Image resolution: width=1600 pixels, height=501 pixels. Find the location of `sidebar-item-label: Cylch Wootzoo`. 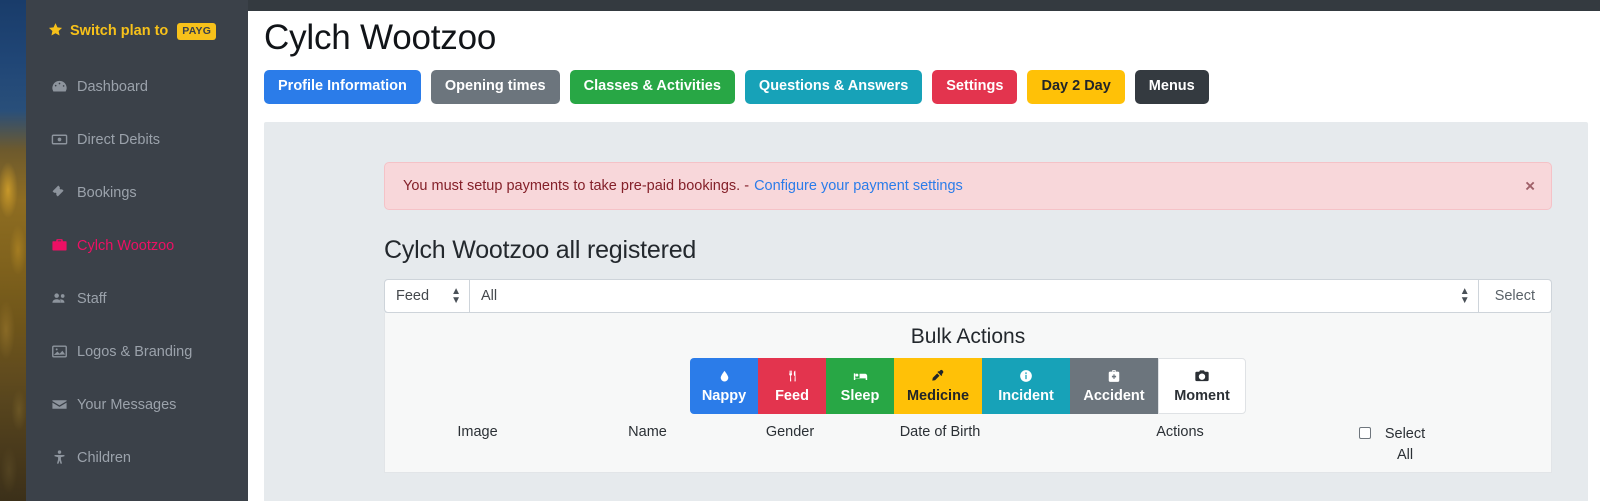

sidebar-item-label: Cylch Wootzoo is located at coordinates (126, 245).